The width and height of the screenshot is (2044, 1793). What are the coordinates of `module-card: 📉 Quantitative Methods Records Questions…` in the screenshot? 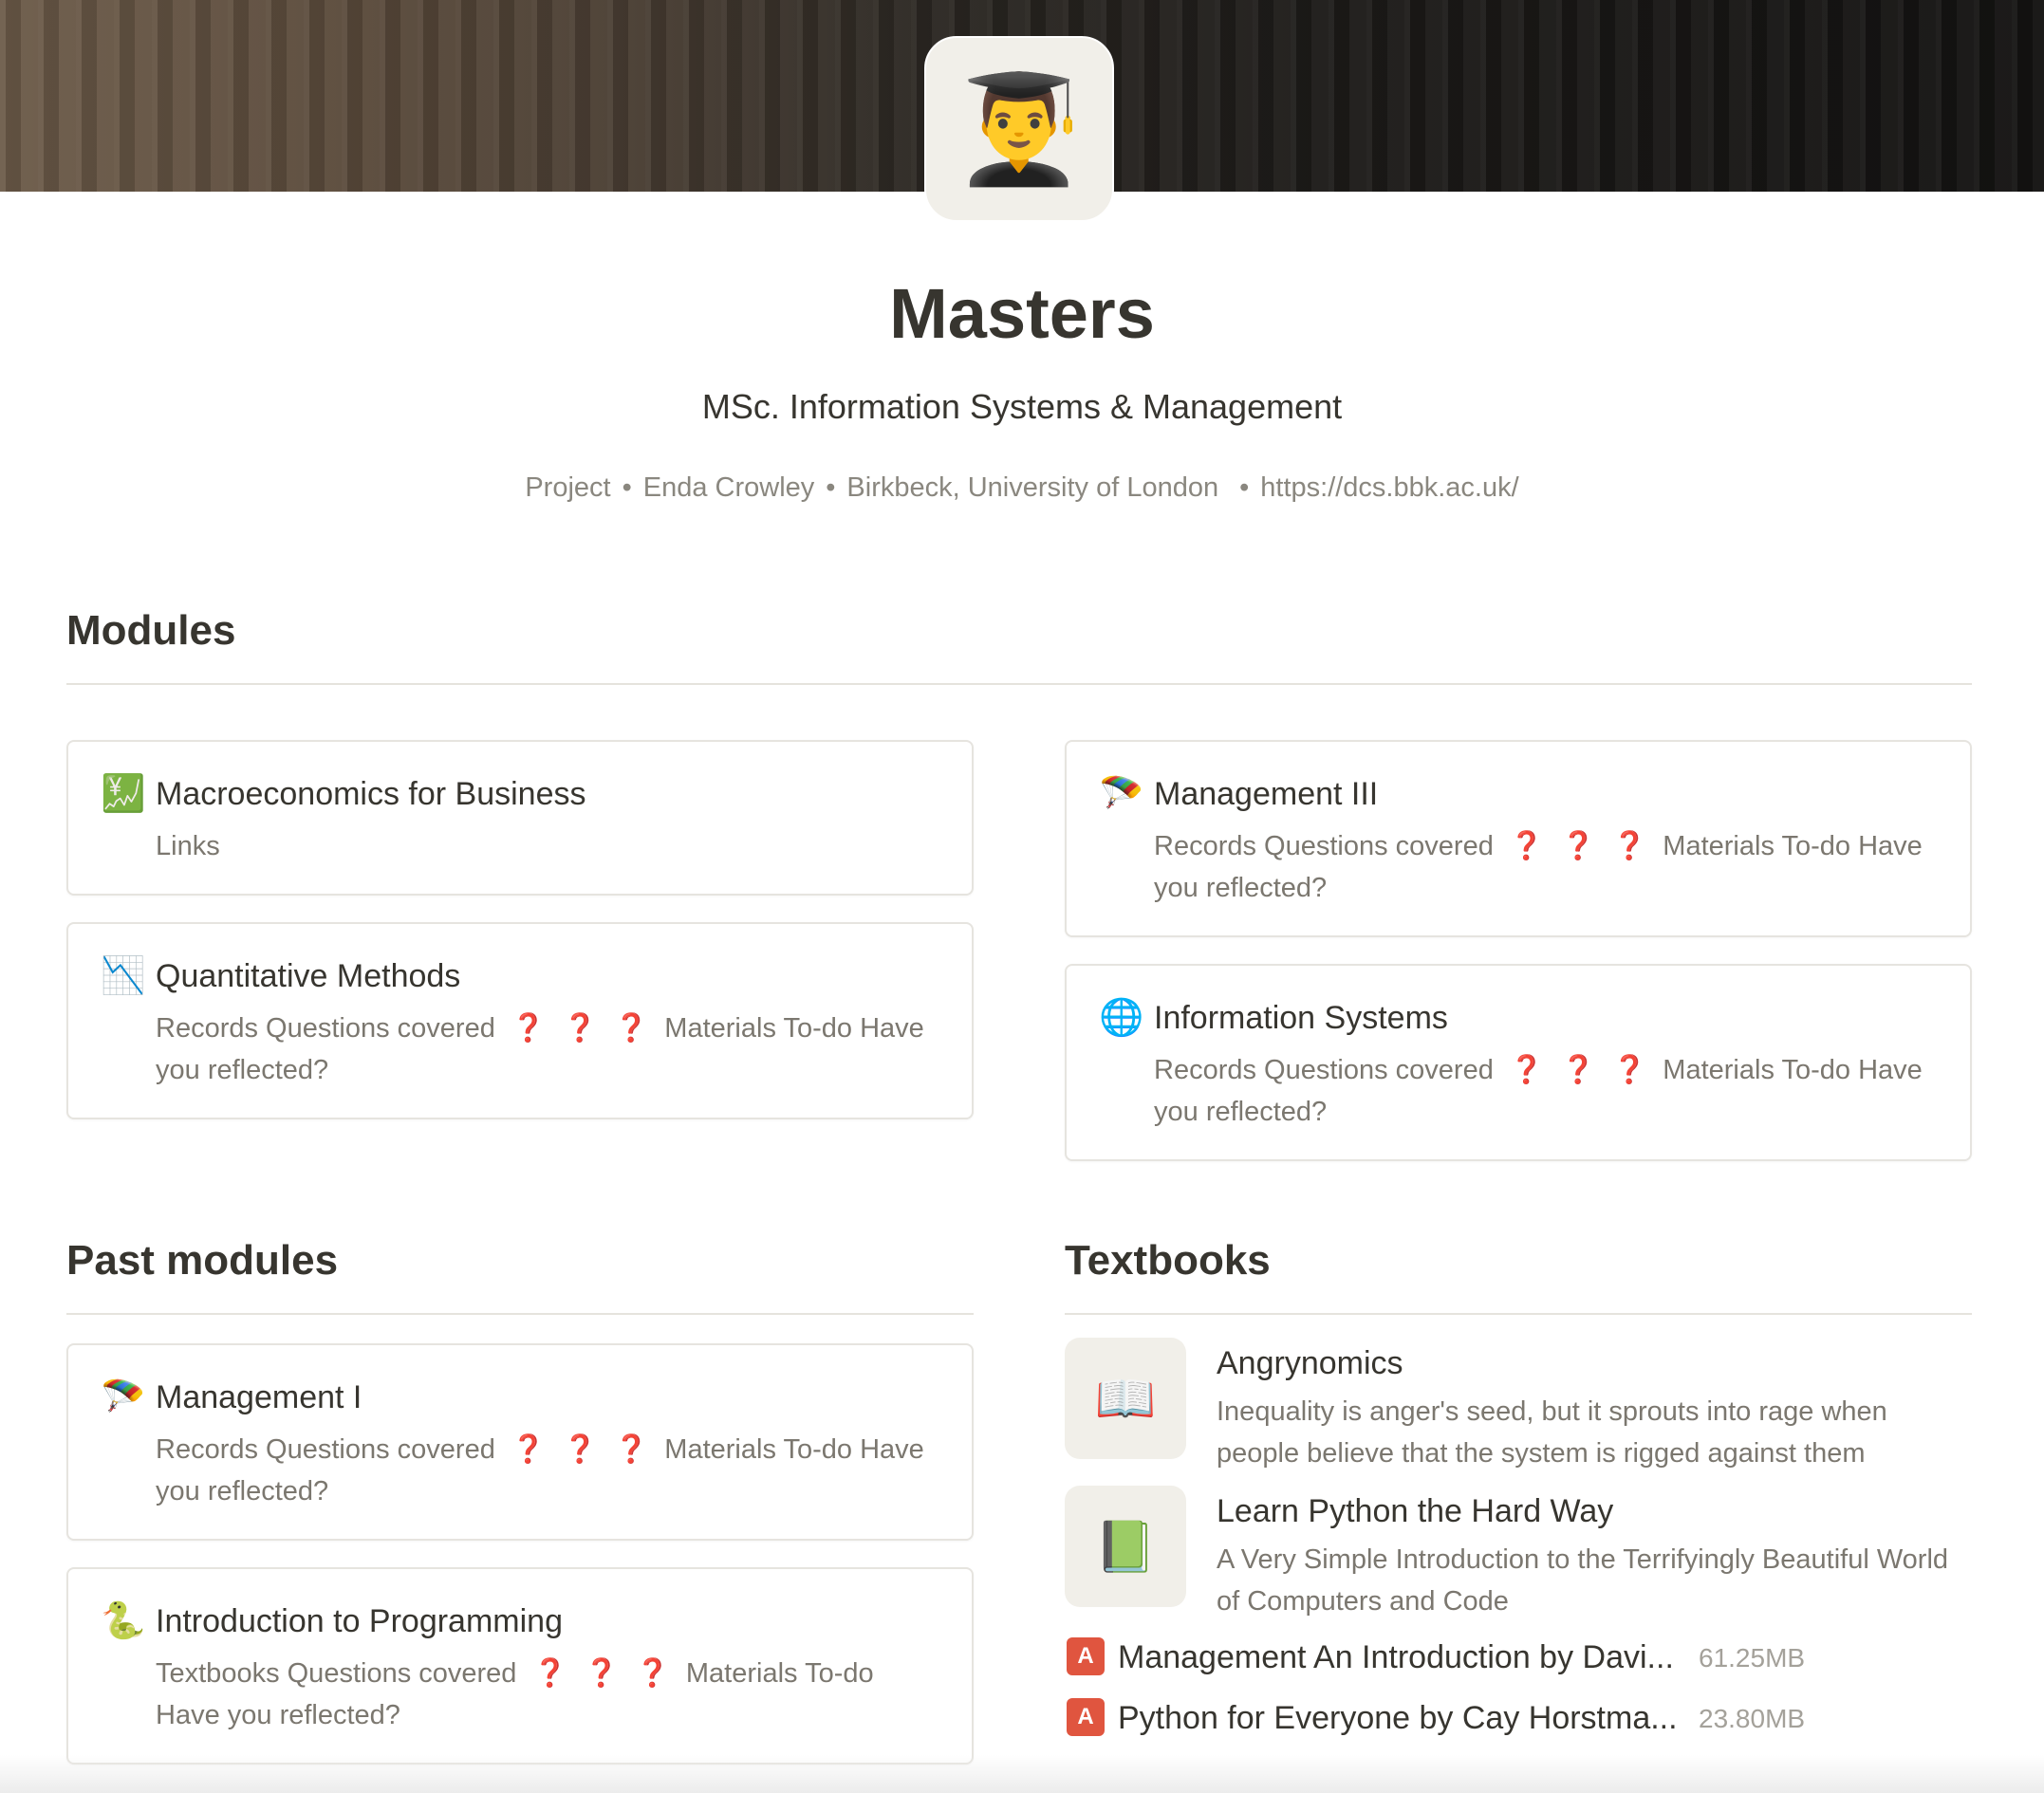 It's located at (520, 1020).